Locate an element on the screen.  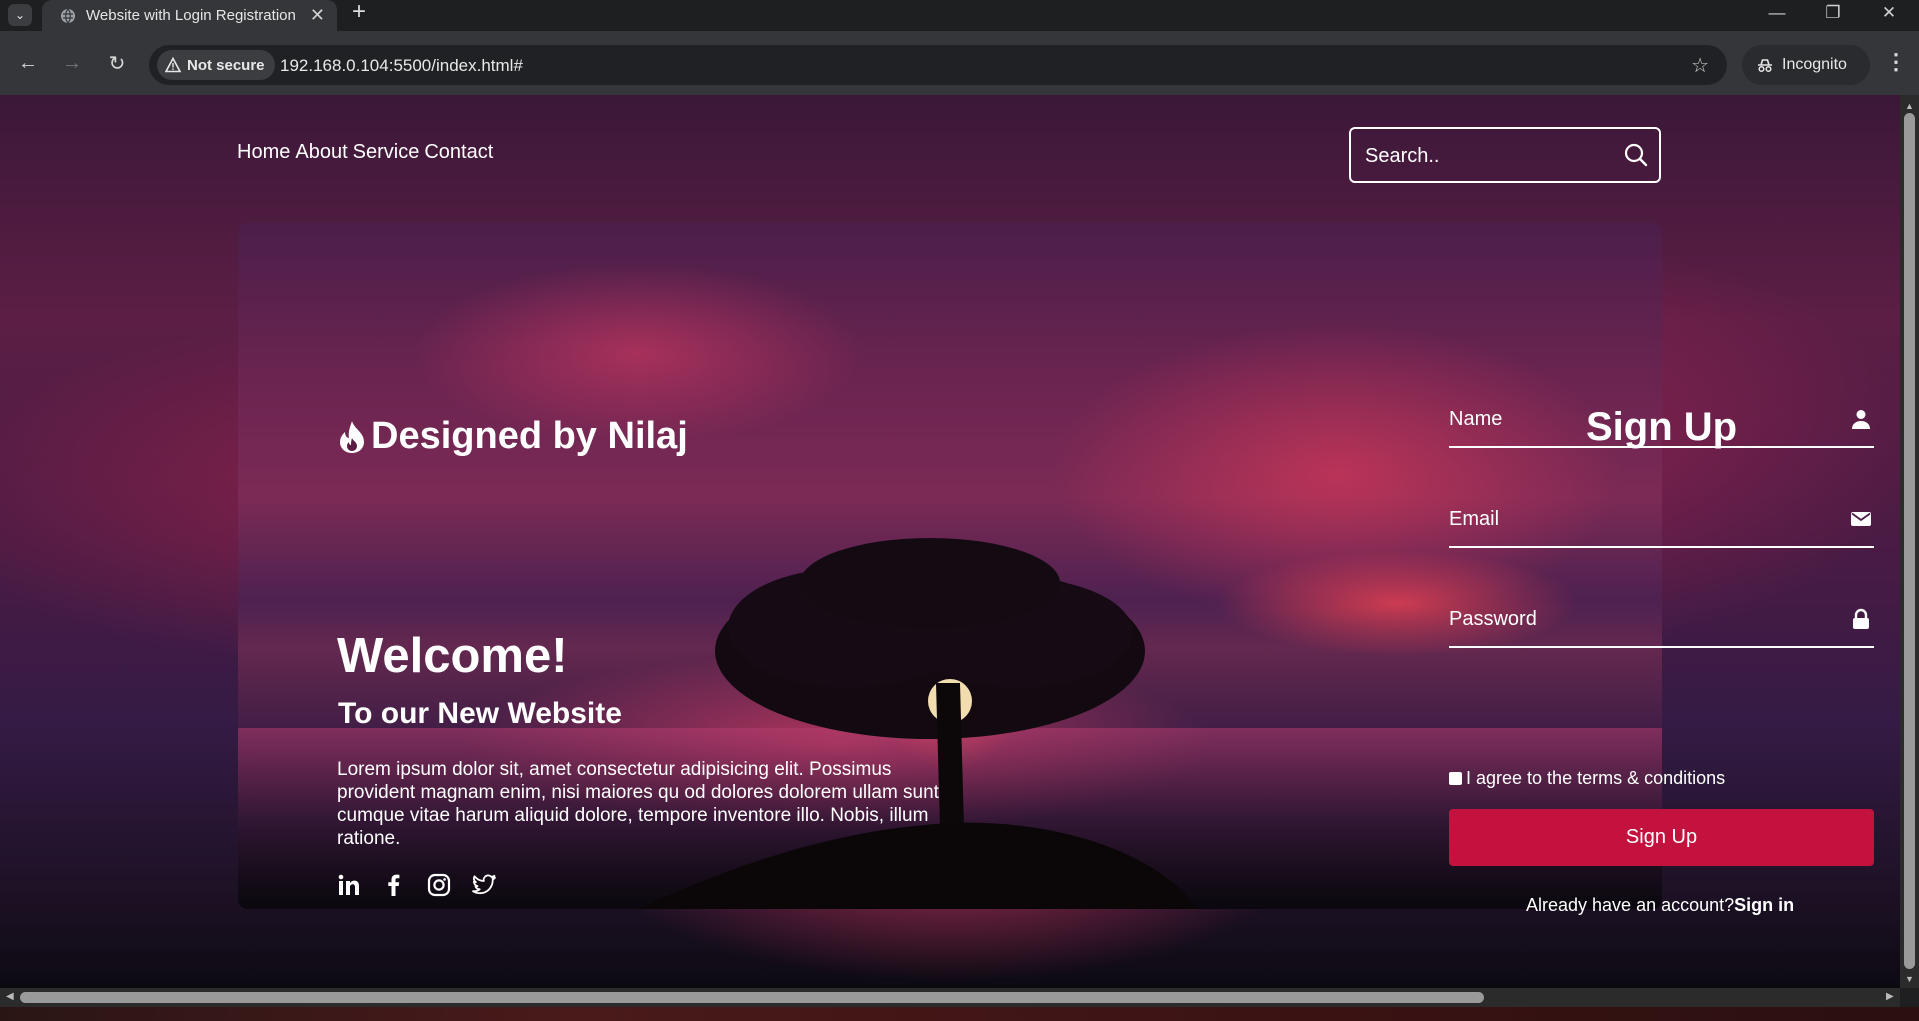
linkedin-icon is located at coordinates (349, 885).